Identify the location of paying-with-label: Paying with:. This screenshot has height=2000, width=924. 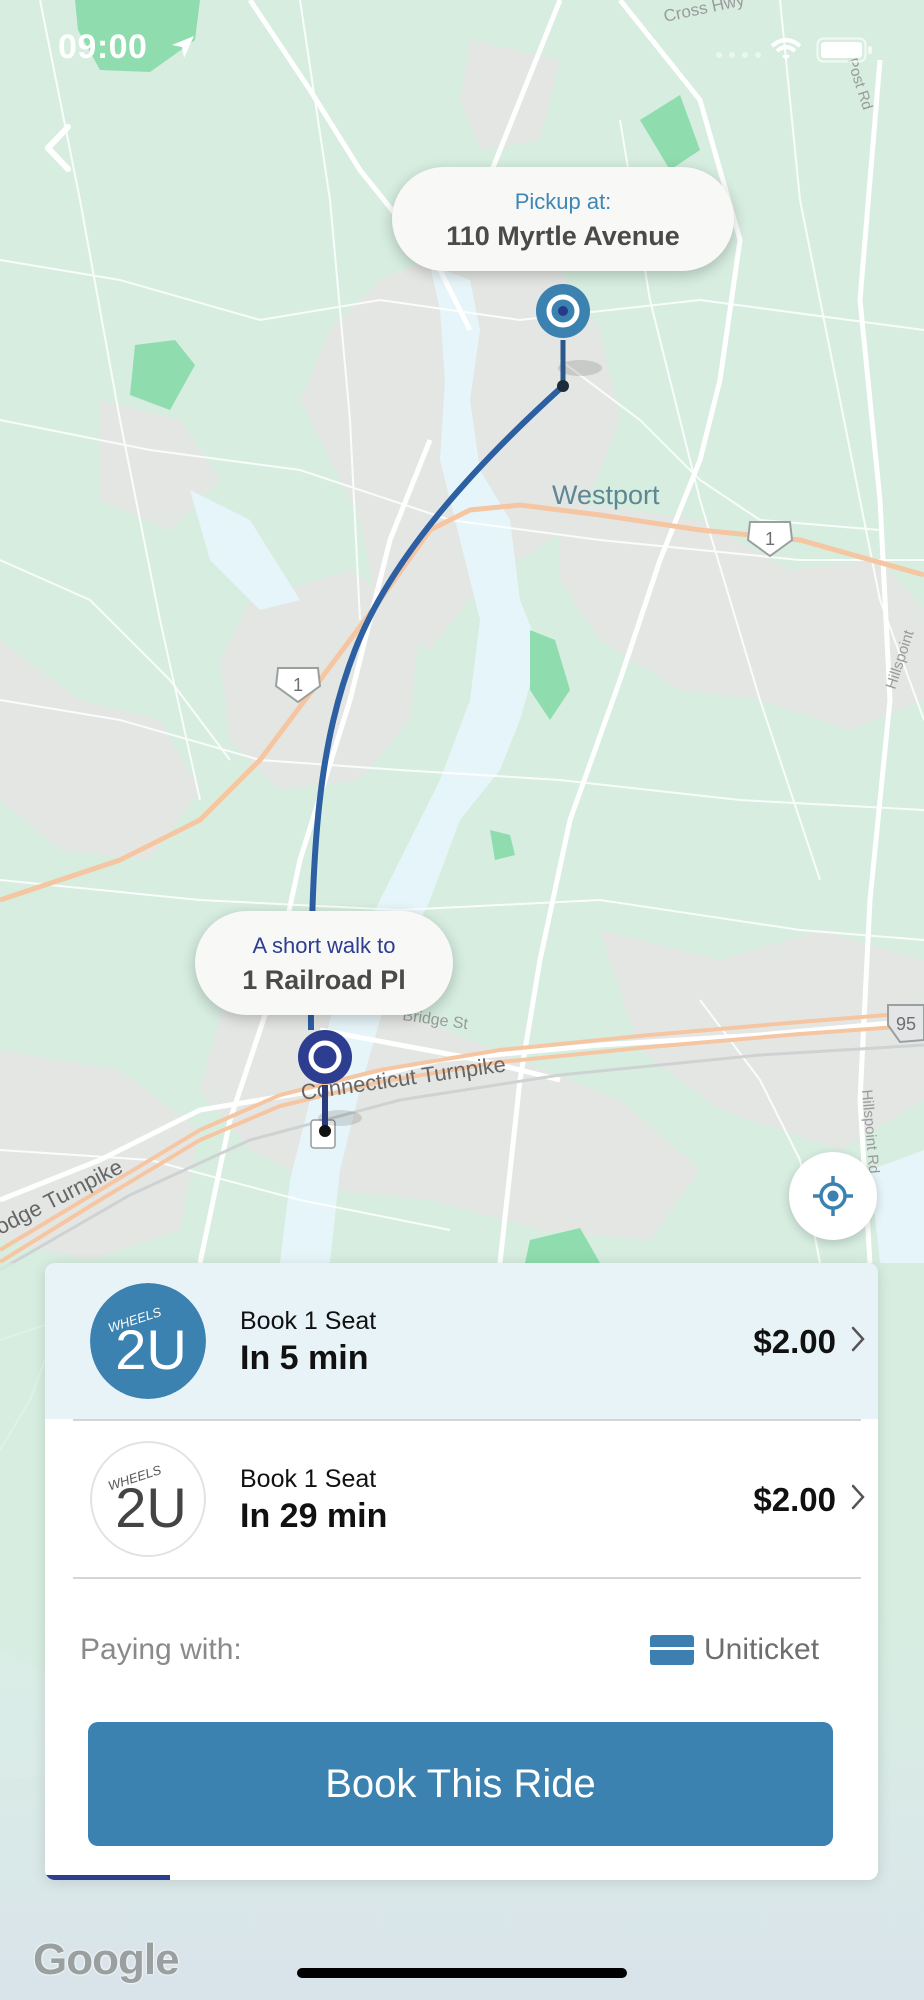
(161, 1649).